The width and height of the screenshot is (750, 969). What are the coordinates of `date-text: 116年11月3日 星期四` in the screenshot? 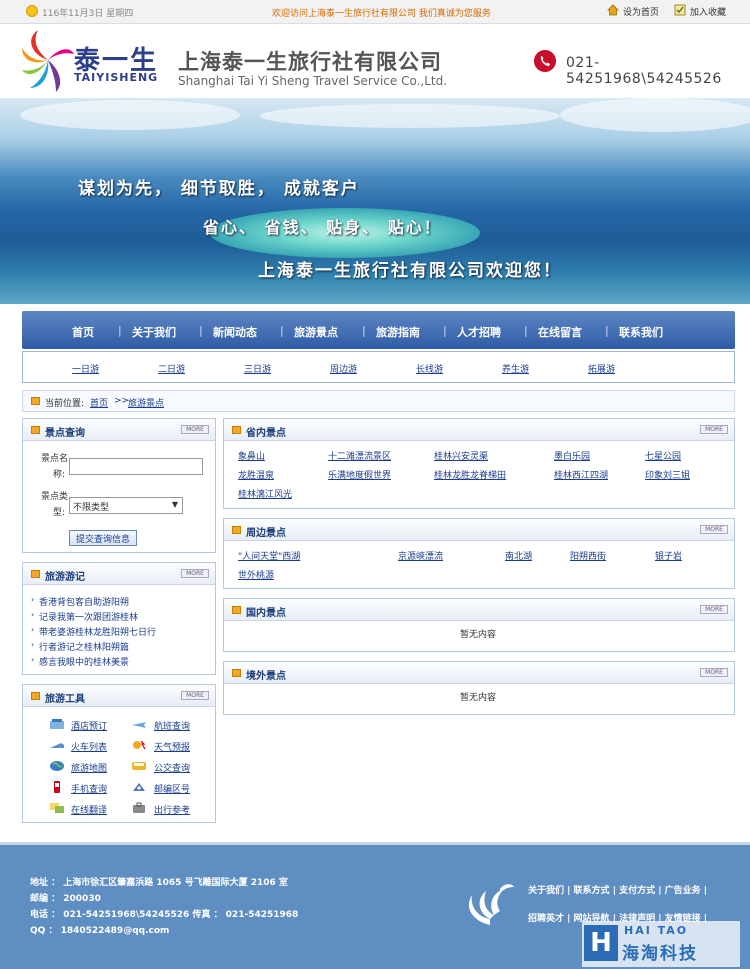 It's located at (88, 14).